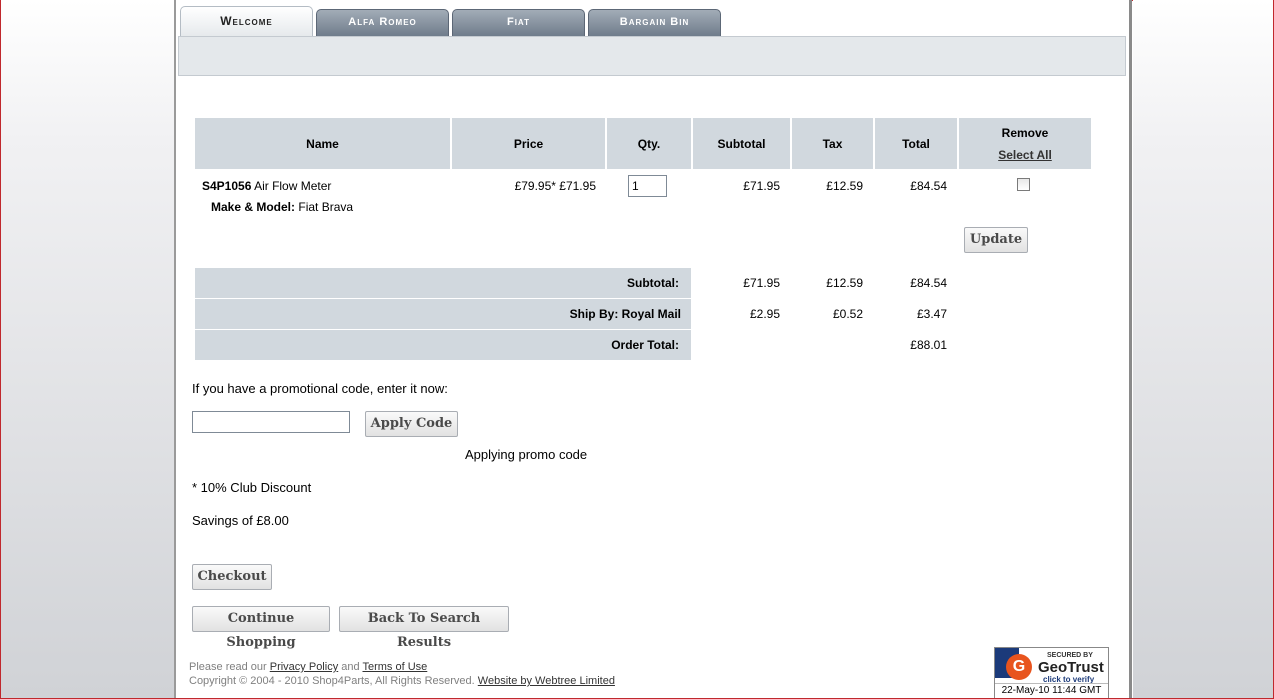 This screenshot has width=1274, height=699. I want to click on summary-subtotal-label: Subtotal:, so click(443, 283).